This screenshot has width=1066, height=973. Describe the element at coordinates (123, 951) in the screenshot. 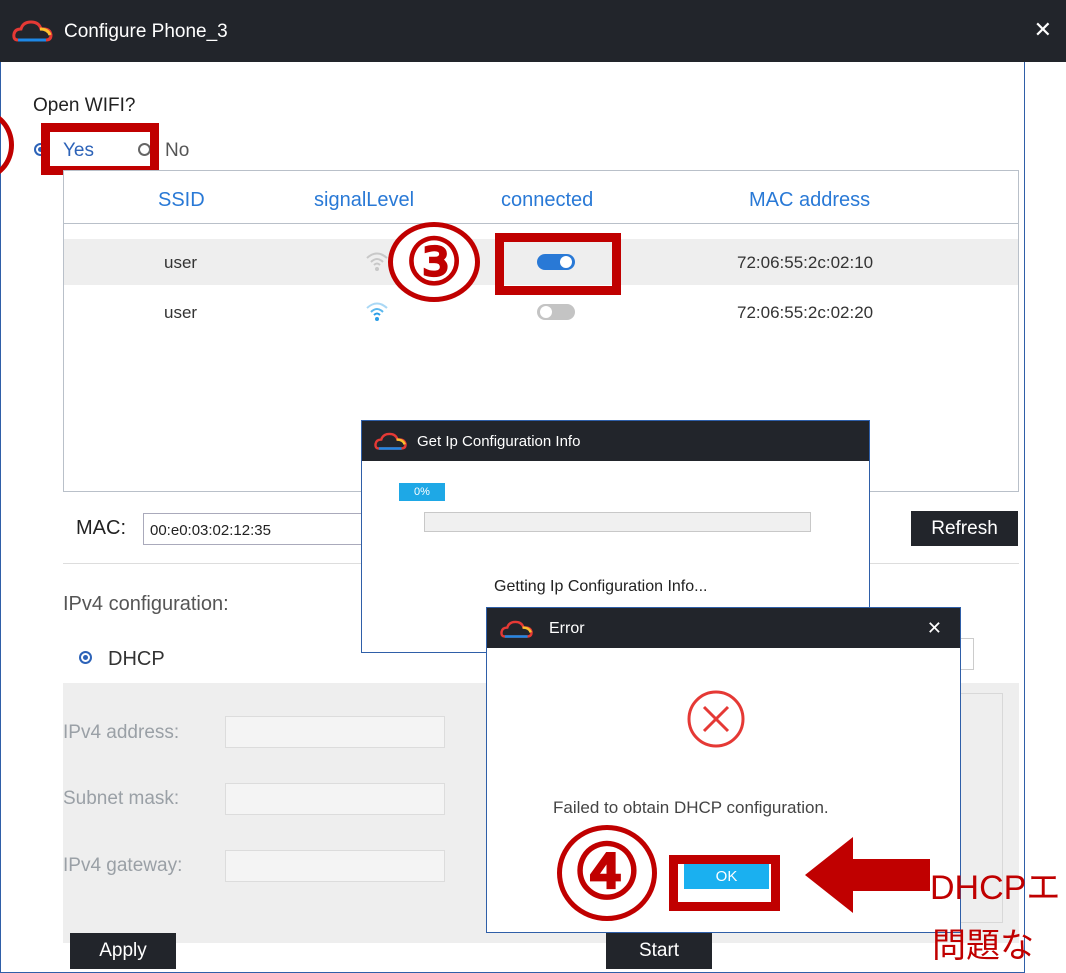

I see `apply-button: Apply` at that location.